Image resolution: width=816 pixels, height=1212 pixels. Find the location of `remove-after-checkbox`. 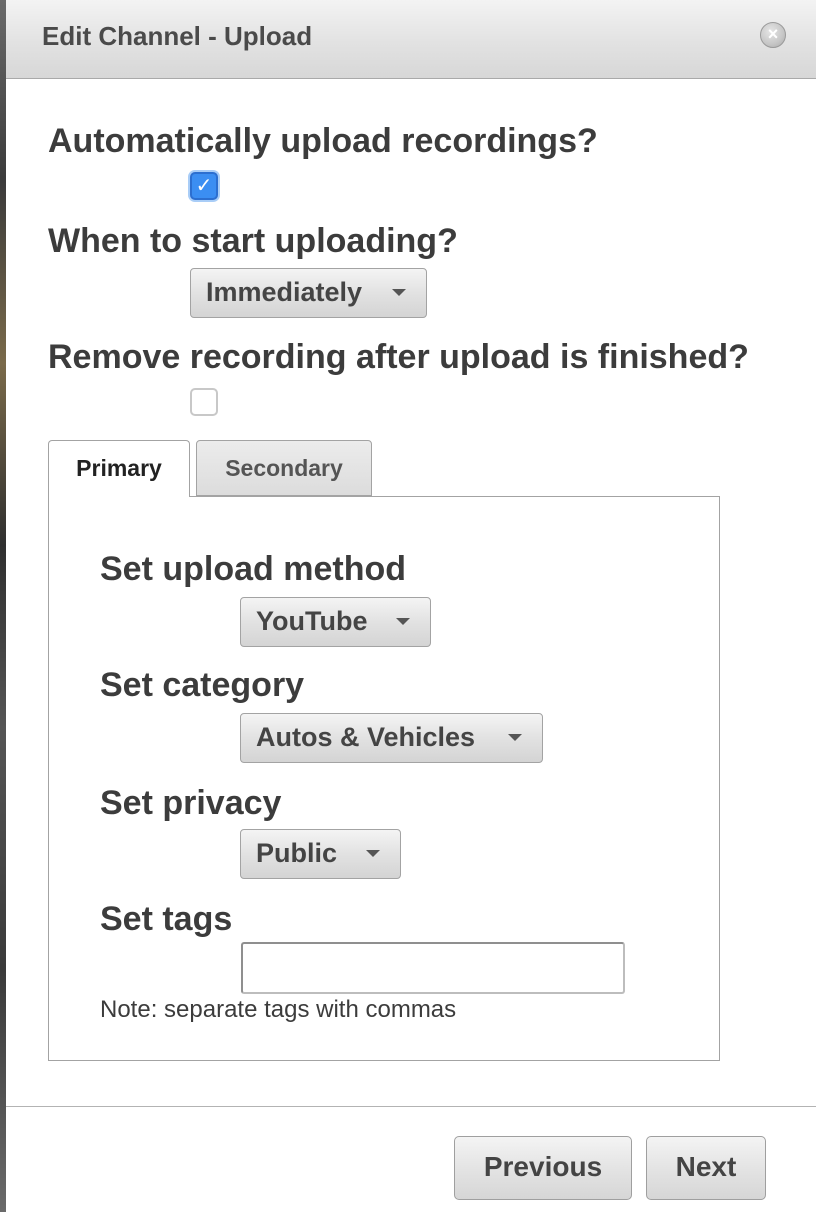

remove-after-checkbox is located at coordinates (204, 402).